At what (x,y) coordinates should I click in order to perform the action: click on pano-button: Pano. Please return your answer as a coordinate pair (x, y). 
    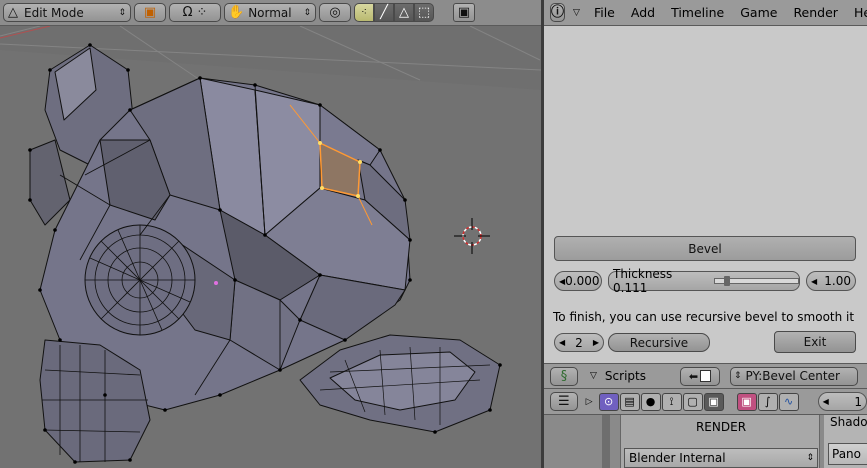
    Looking at the image, I should click on (847, 454).